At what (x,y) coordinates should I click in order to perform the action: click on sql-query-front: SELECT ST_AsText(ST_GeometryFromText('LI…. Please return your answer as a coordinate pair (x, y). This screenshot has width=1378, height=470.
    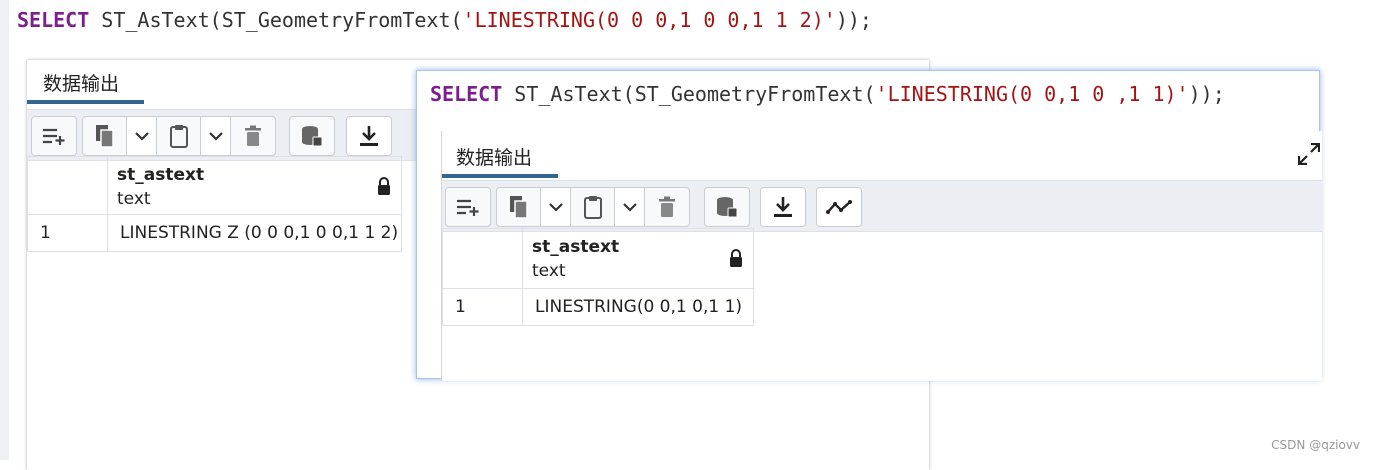
    Looking at the image, I should click on (827, 94).